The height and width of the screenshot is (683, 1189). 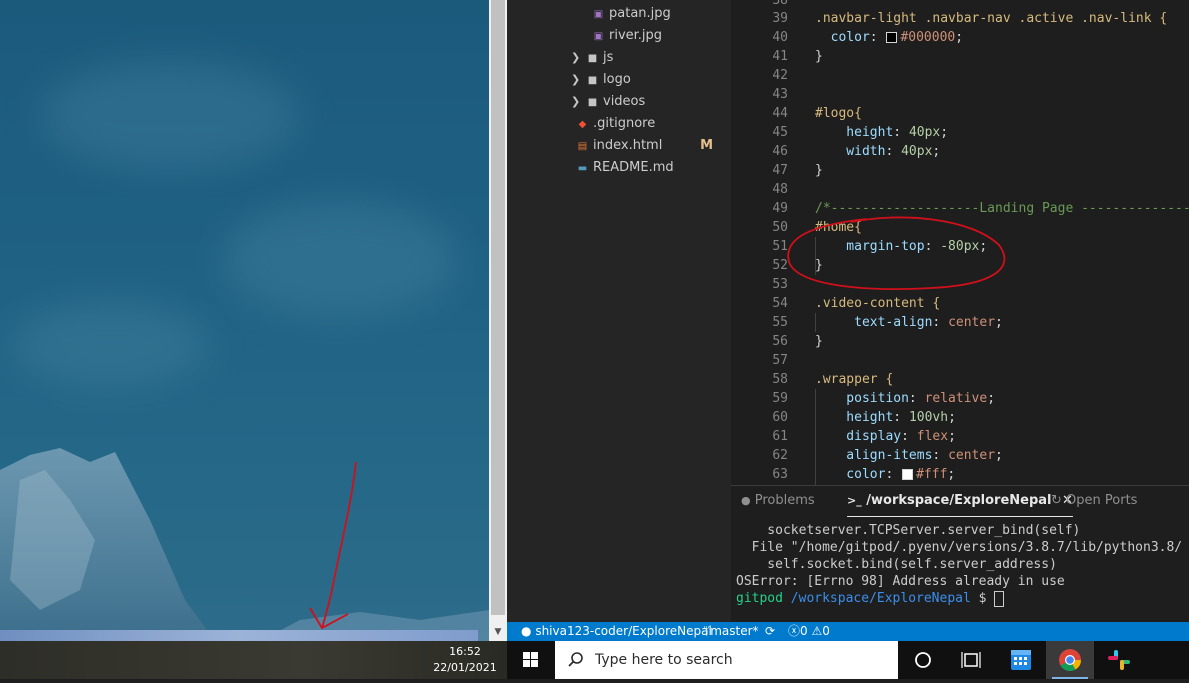 I want to click on clock-date: 22/01/2021, so click(x=465, y=667).